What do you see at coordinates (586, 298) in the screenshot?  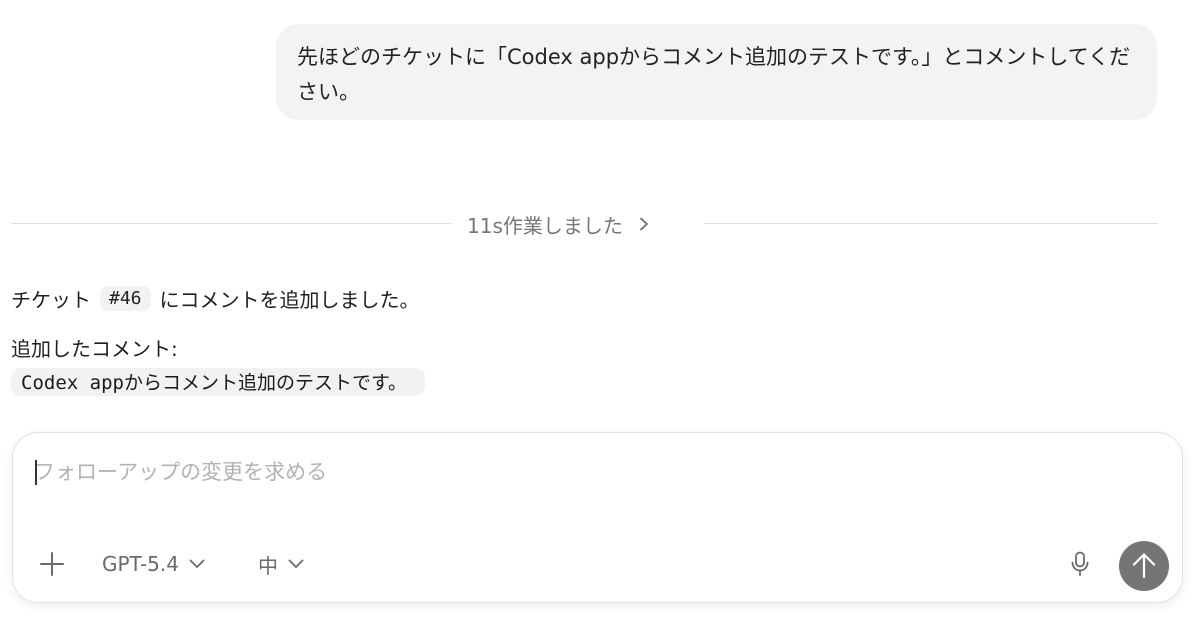 I see `assistant-result-line: チケット #46 にコメントを追加しました。` at bounding box center [586, 298].